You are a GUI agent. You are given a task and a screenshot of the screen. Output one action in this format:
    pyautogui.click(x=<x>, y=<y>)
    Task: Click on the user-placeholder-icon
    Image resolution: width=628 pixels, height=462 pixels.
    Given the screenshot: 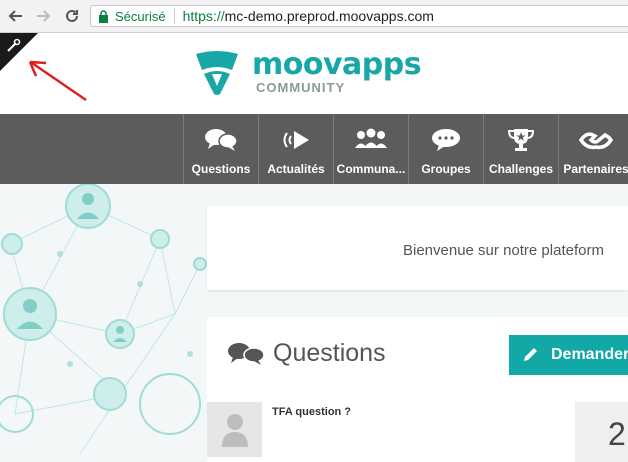 What is the action you would take?
    pyautogui.click(x=234, y=430)
    